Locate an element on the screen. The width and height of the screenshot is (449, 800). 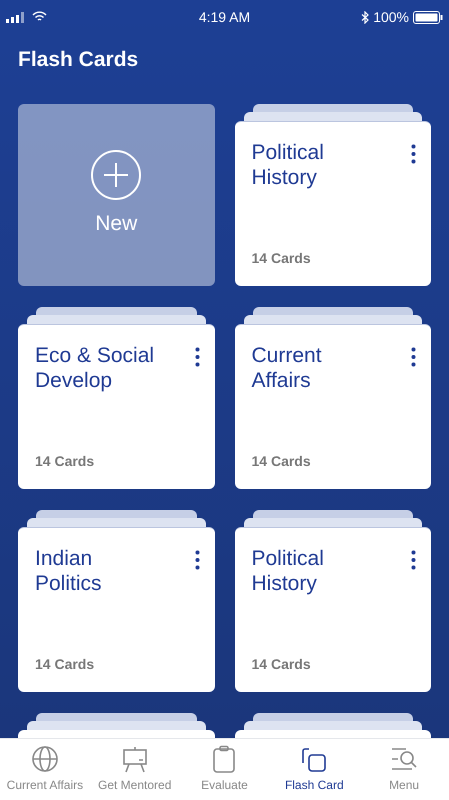
tab: Menu is located at coordinates (404, 769).